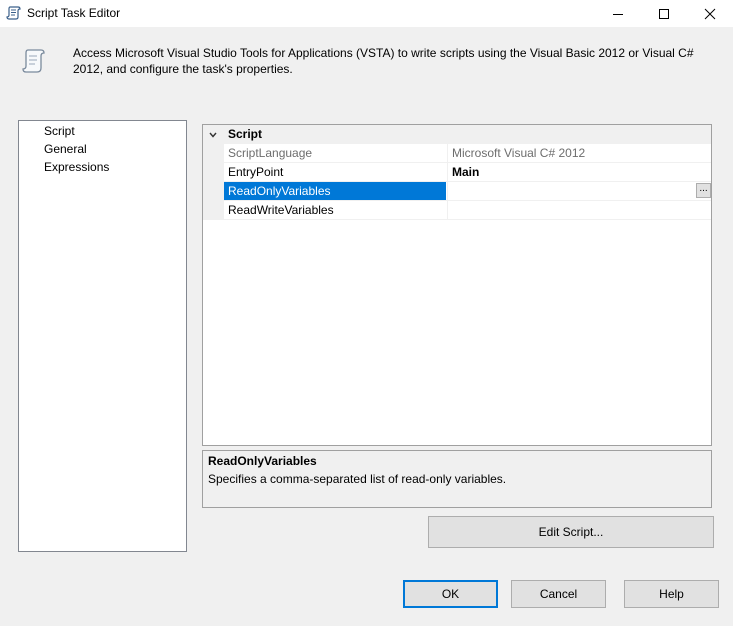 This screenshot has width=733, height=628. I want to click on nav-item-general: General, so click(65, 149).